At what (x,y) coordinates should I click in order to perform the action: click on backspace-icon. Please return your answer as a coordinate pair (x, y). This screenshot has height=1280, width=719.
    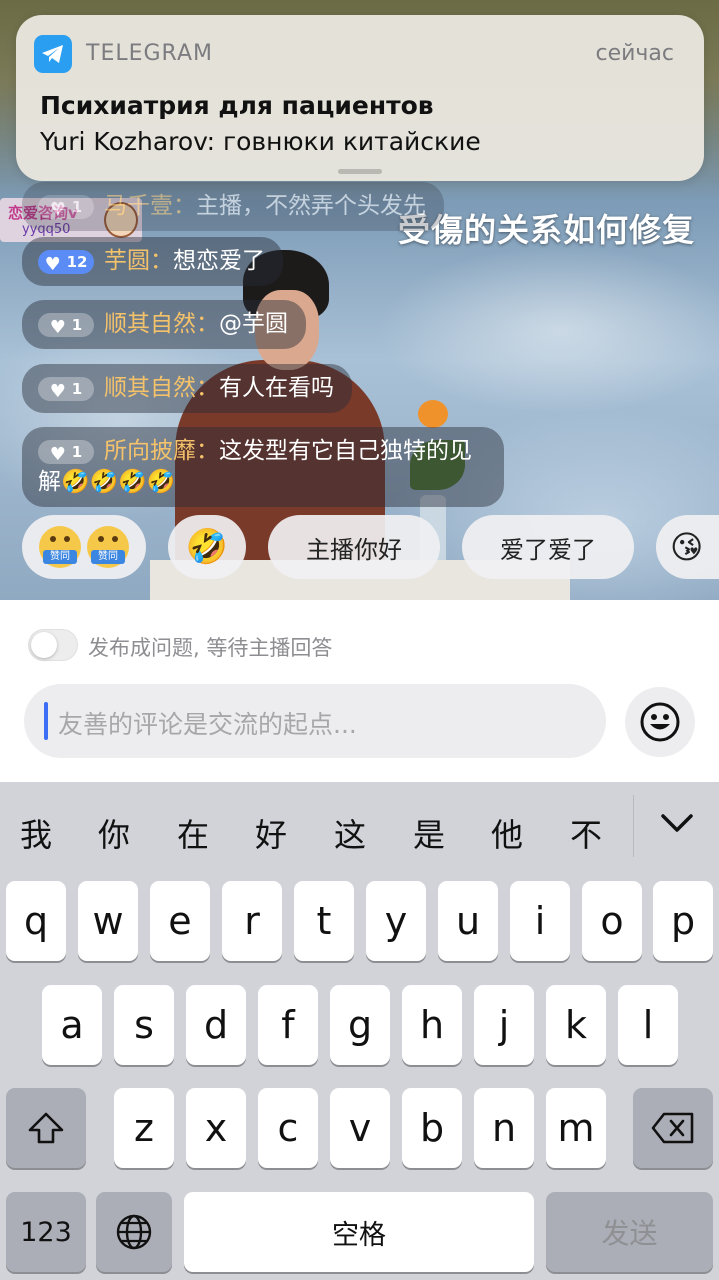
    Looking at the image, I should click on (672, 1128).